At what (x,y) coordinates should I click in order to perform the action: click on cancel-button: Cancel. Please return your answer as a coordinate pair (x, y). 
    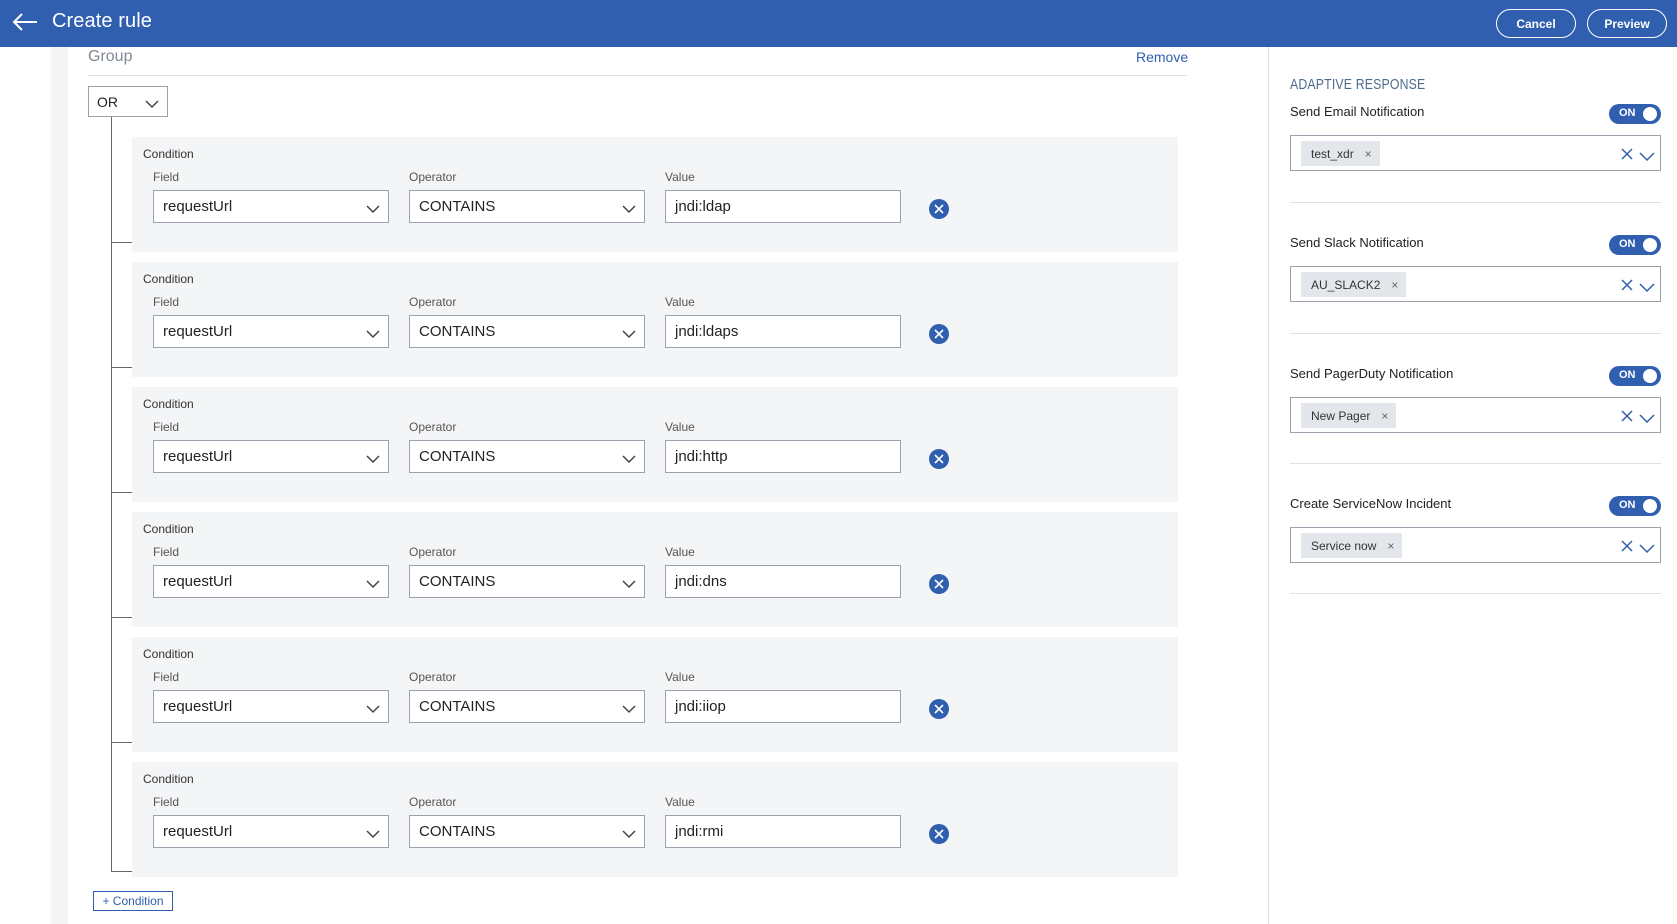
    Looking at the image, I should click on (1536, 23).